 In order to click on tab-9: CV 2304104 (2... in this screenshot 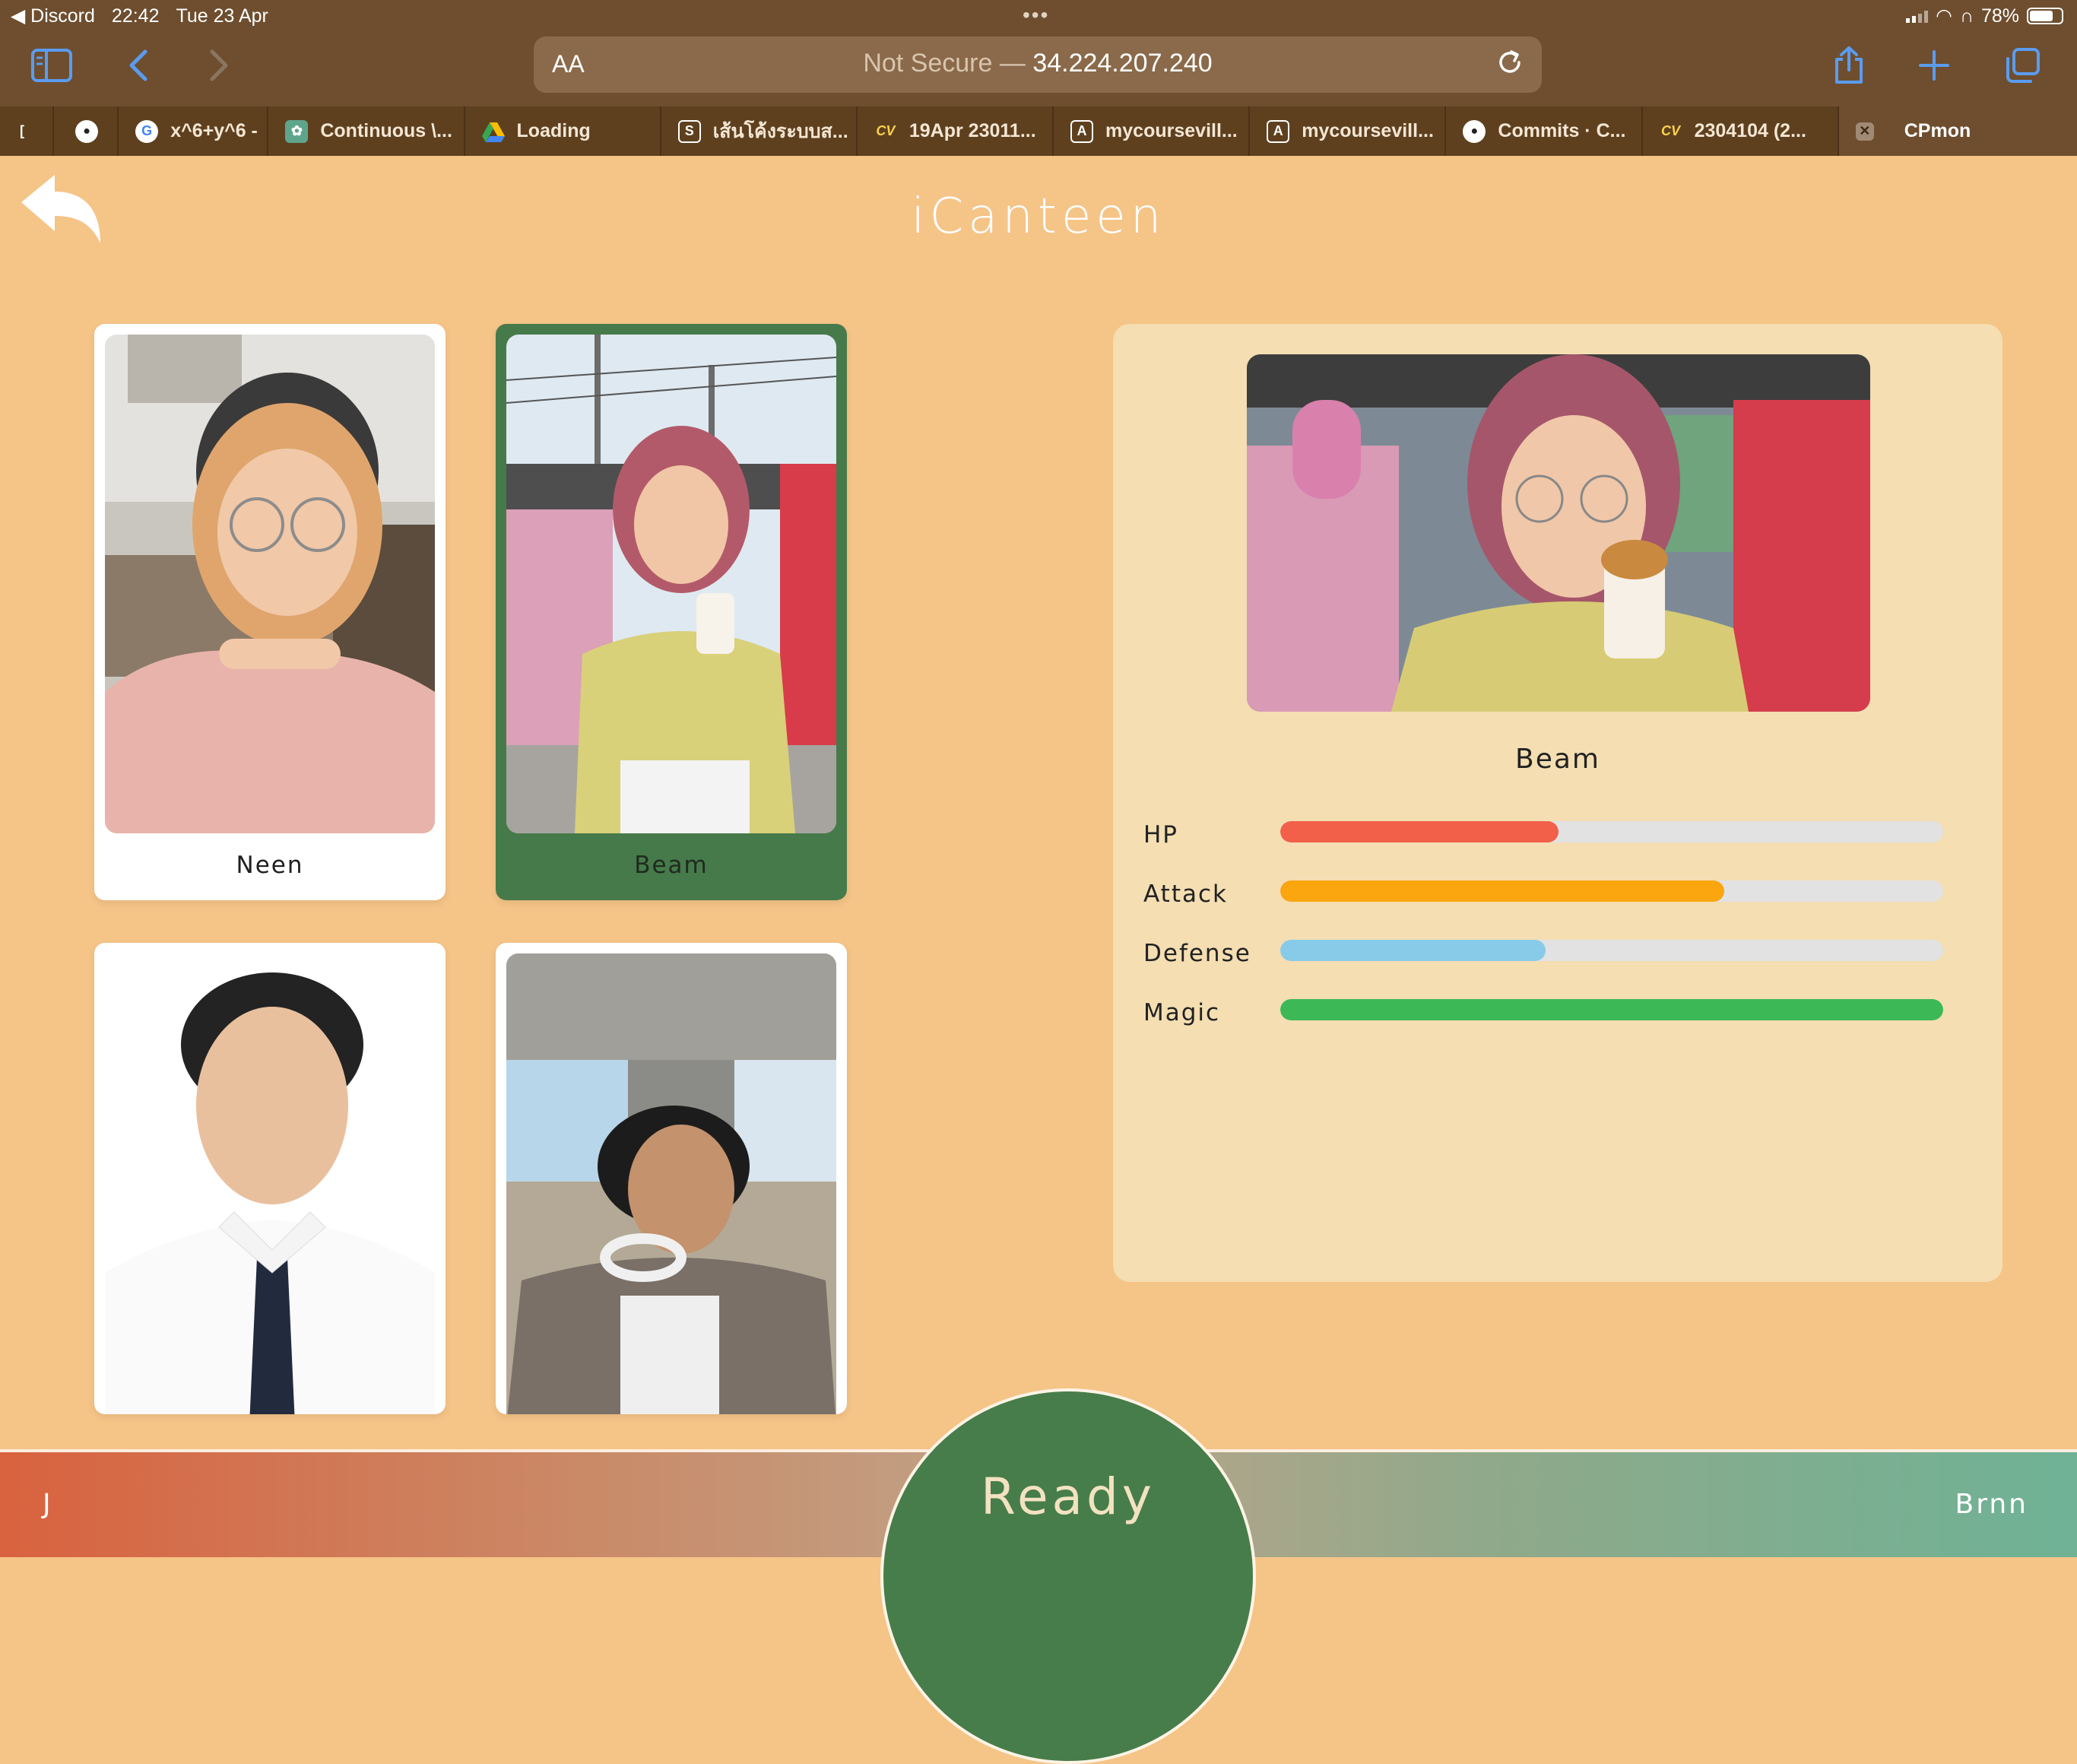, I will do `click(1739, 131)`.